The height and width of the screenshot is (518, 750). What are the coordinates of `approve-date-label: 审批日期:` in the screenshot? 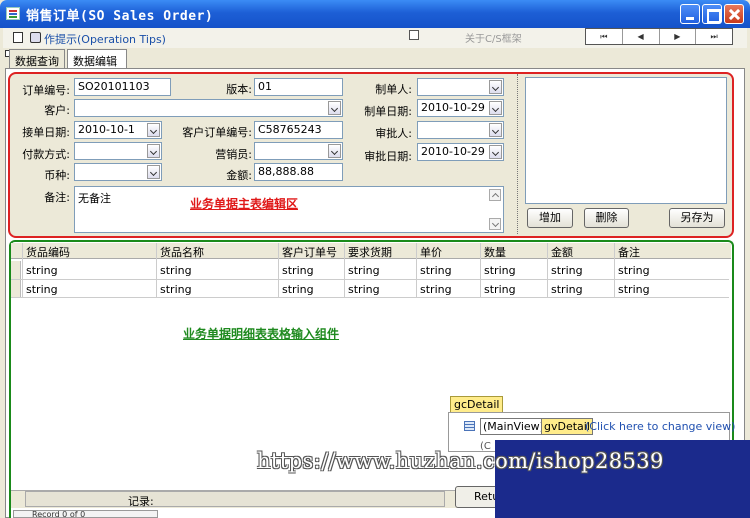 It's located at (388, 156).